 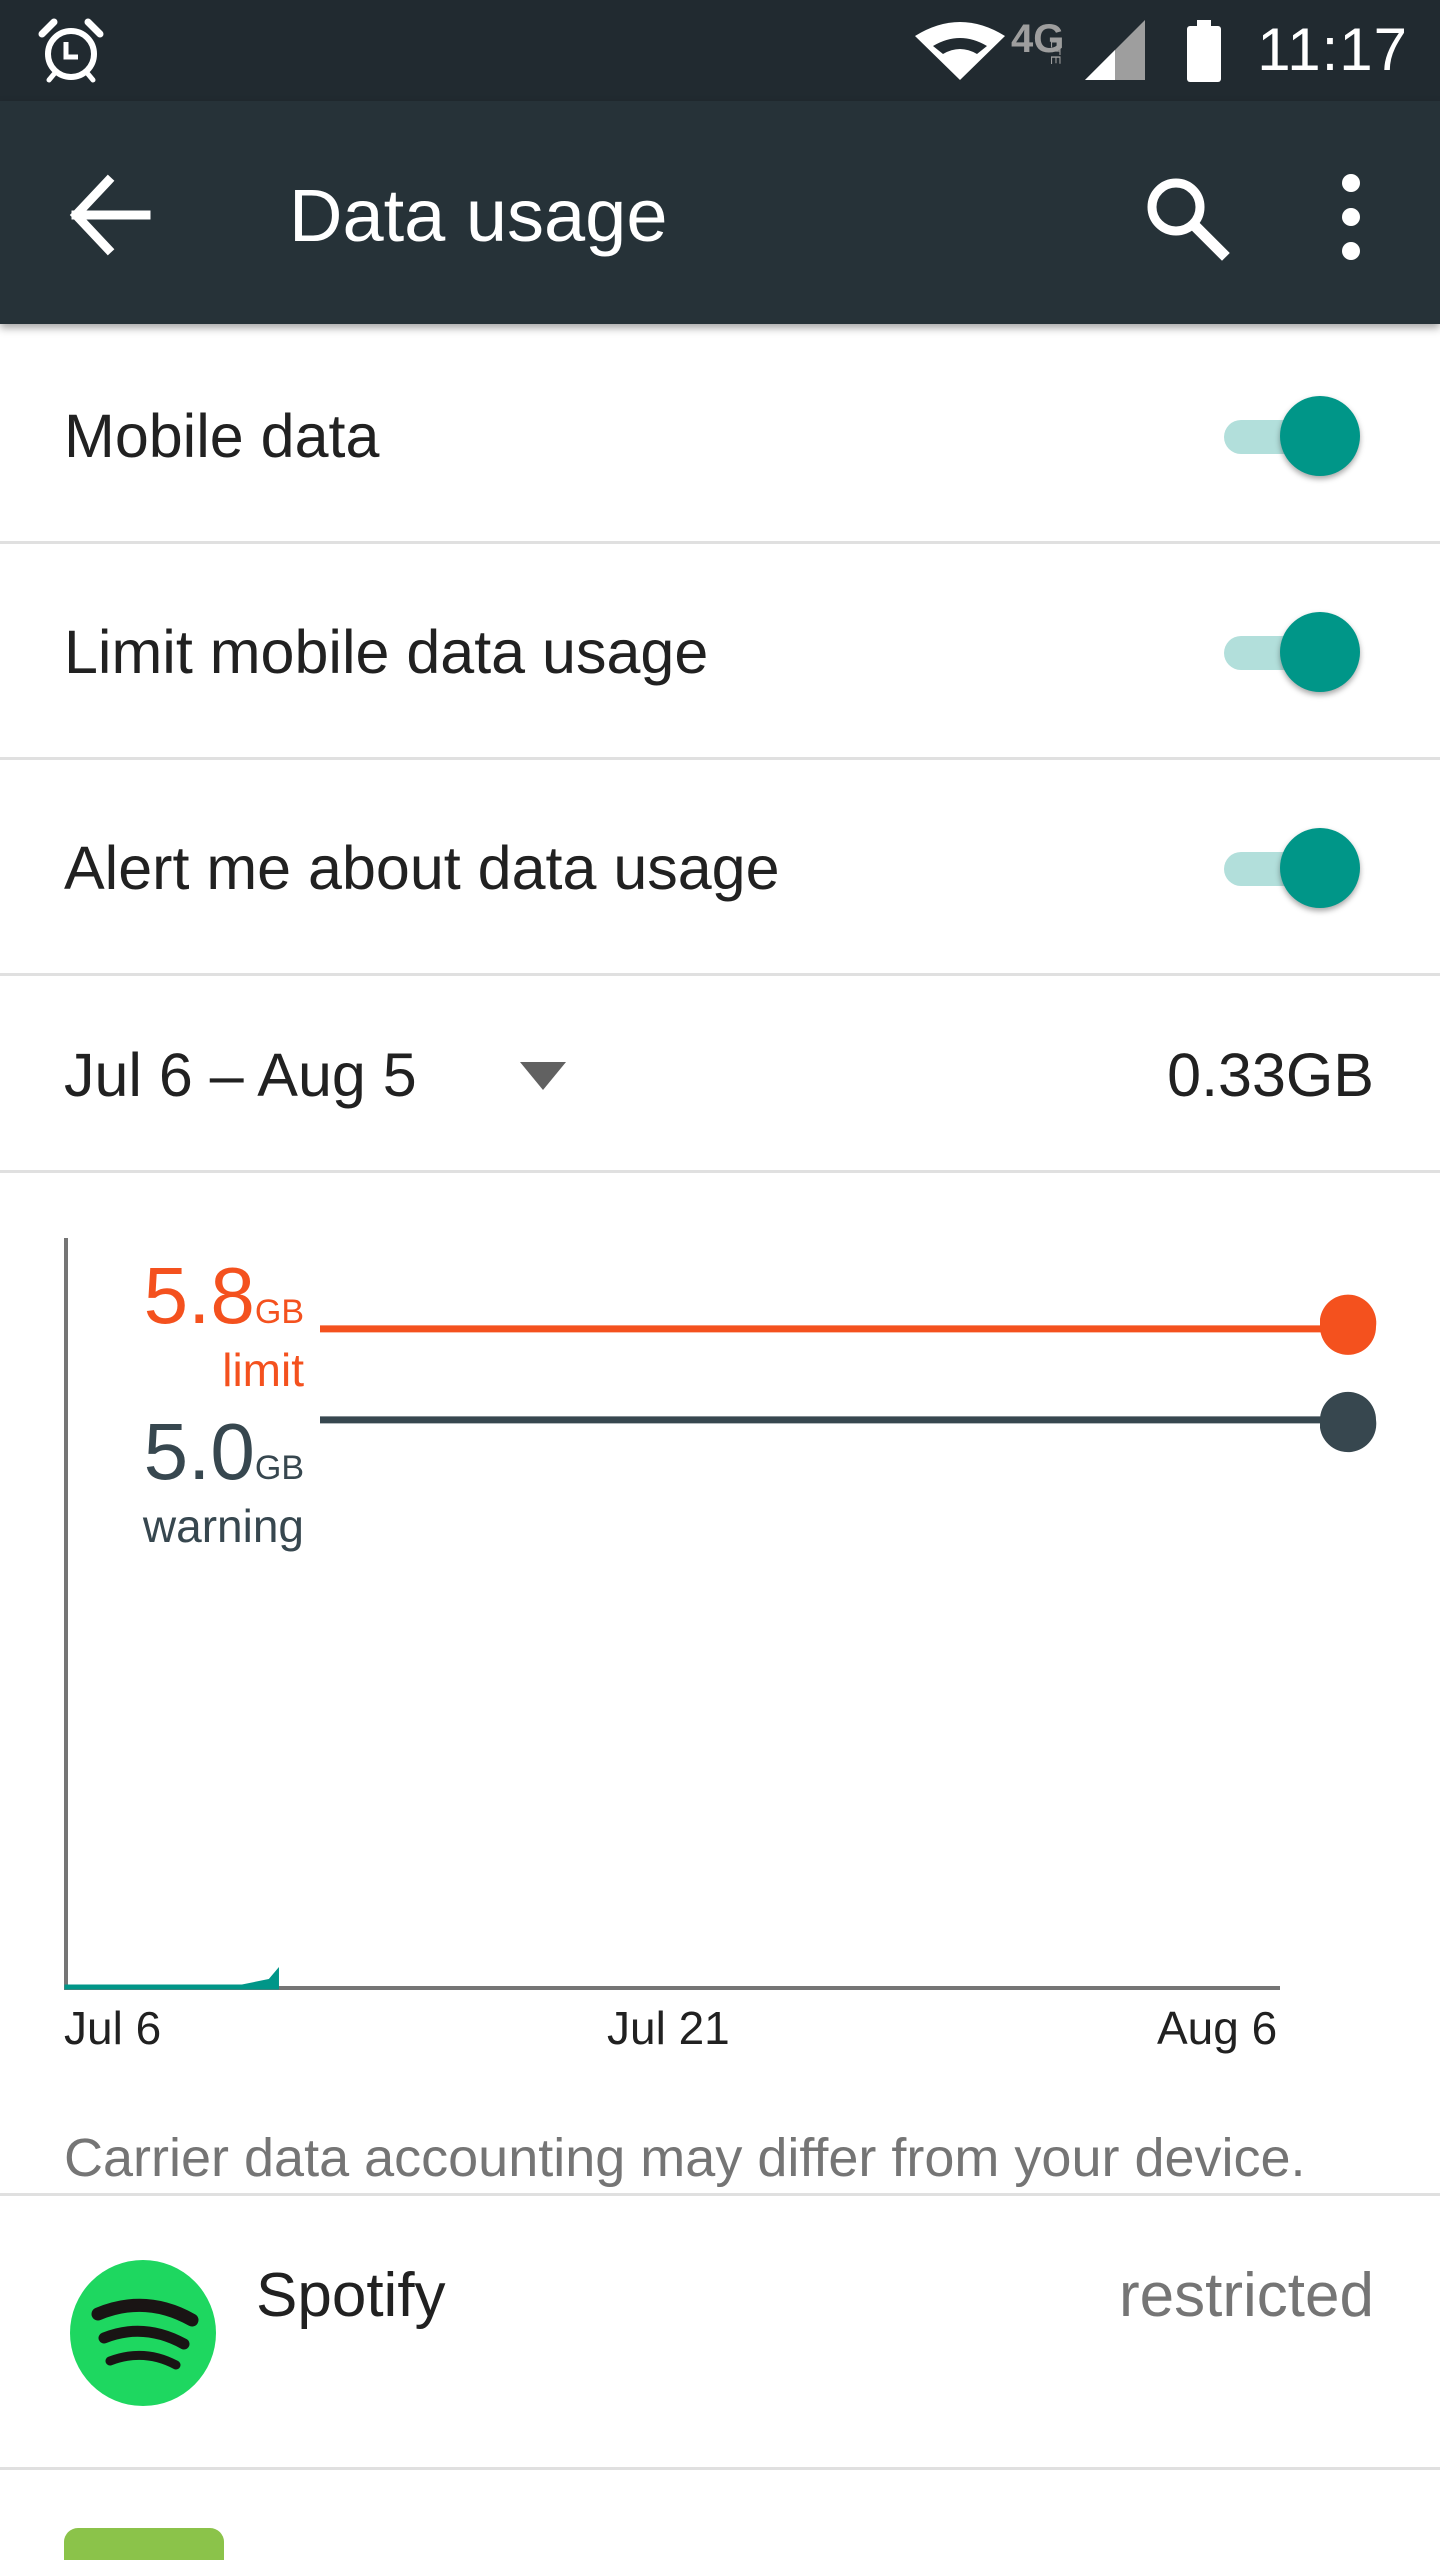 What do you see at coordinates (543, 1077) in the screenshot?
I see `dropdown-arrow-icon` at bounding box center [543, 1077].